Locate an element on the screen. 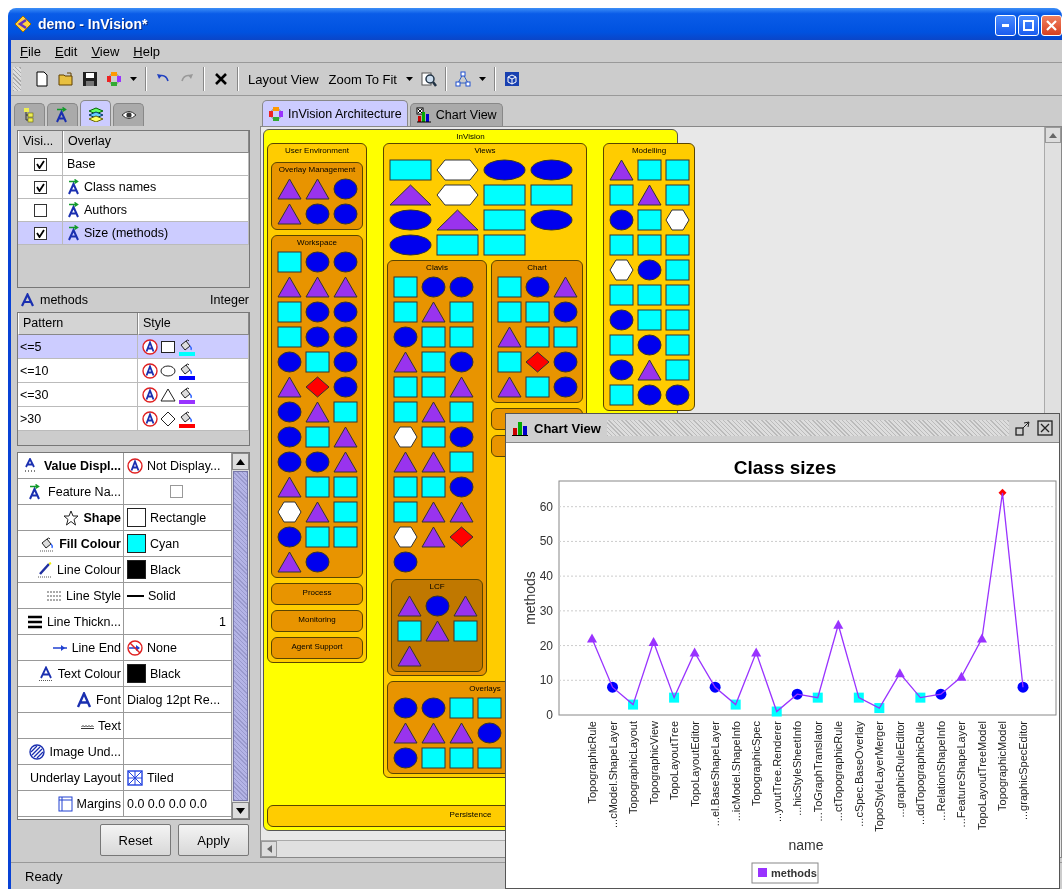 This screenshot has width=1062, height=889. axis-tick-label: 20 is located at coordinates (546, 645).